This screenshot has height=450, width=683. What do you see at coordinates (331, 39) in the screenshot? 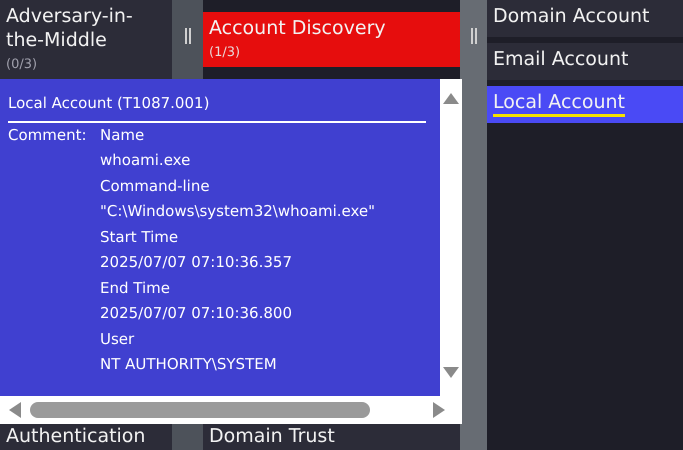
I see `technique-cell: Account Discovery (1/3)` at bounding box center [331, 39].